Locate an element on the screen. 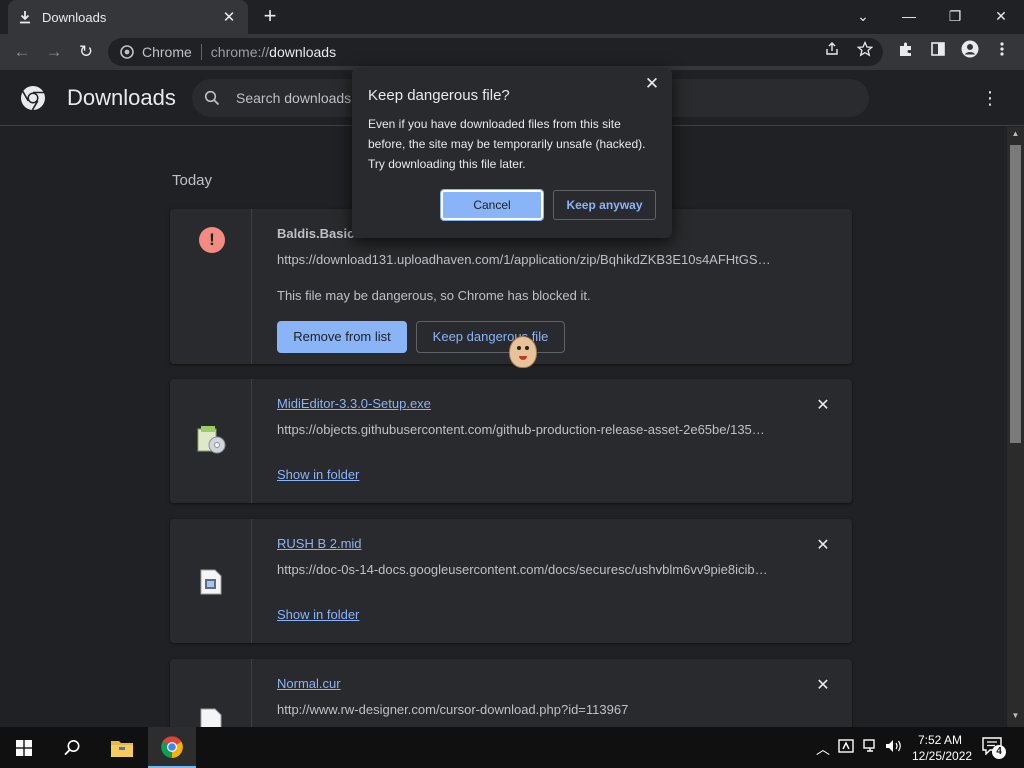 The width and height of the screenshot is (1024, 768). download-icon-column: ! is located at coordinates (211, 286).